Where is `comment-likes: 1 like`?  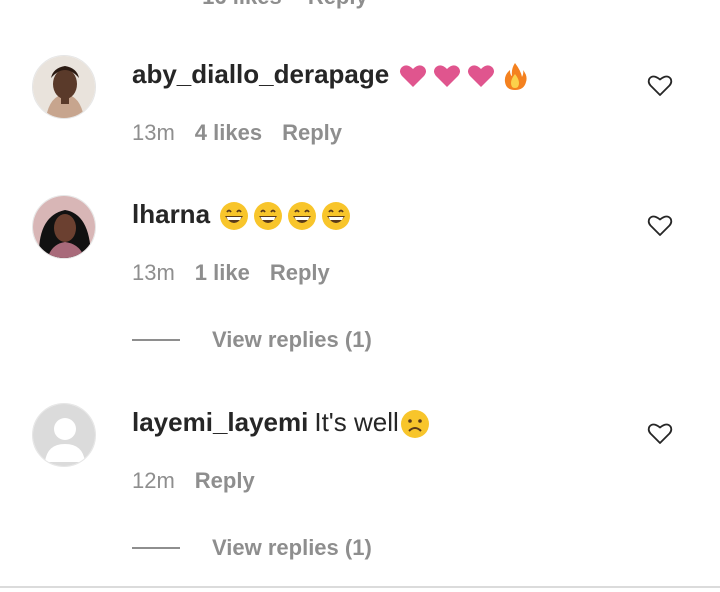
comment-likes: 1 like is located at coordinates (222, 272).